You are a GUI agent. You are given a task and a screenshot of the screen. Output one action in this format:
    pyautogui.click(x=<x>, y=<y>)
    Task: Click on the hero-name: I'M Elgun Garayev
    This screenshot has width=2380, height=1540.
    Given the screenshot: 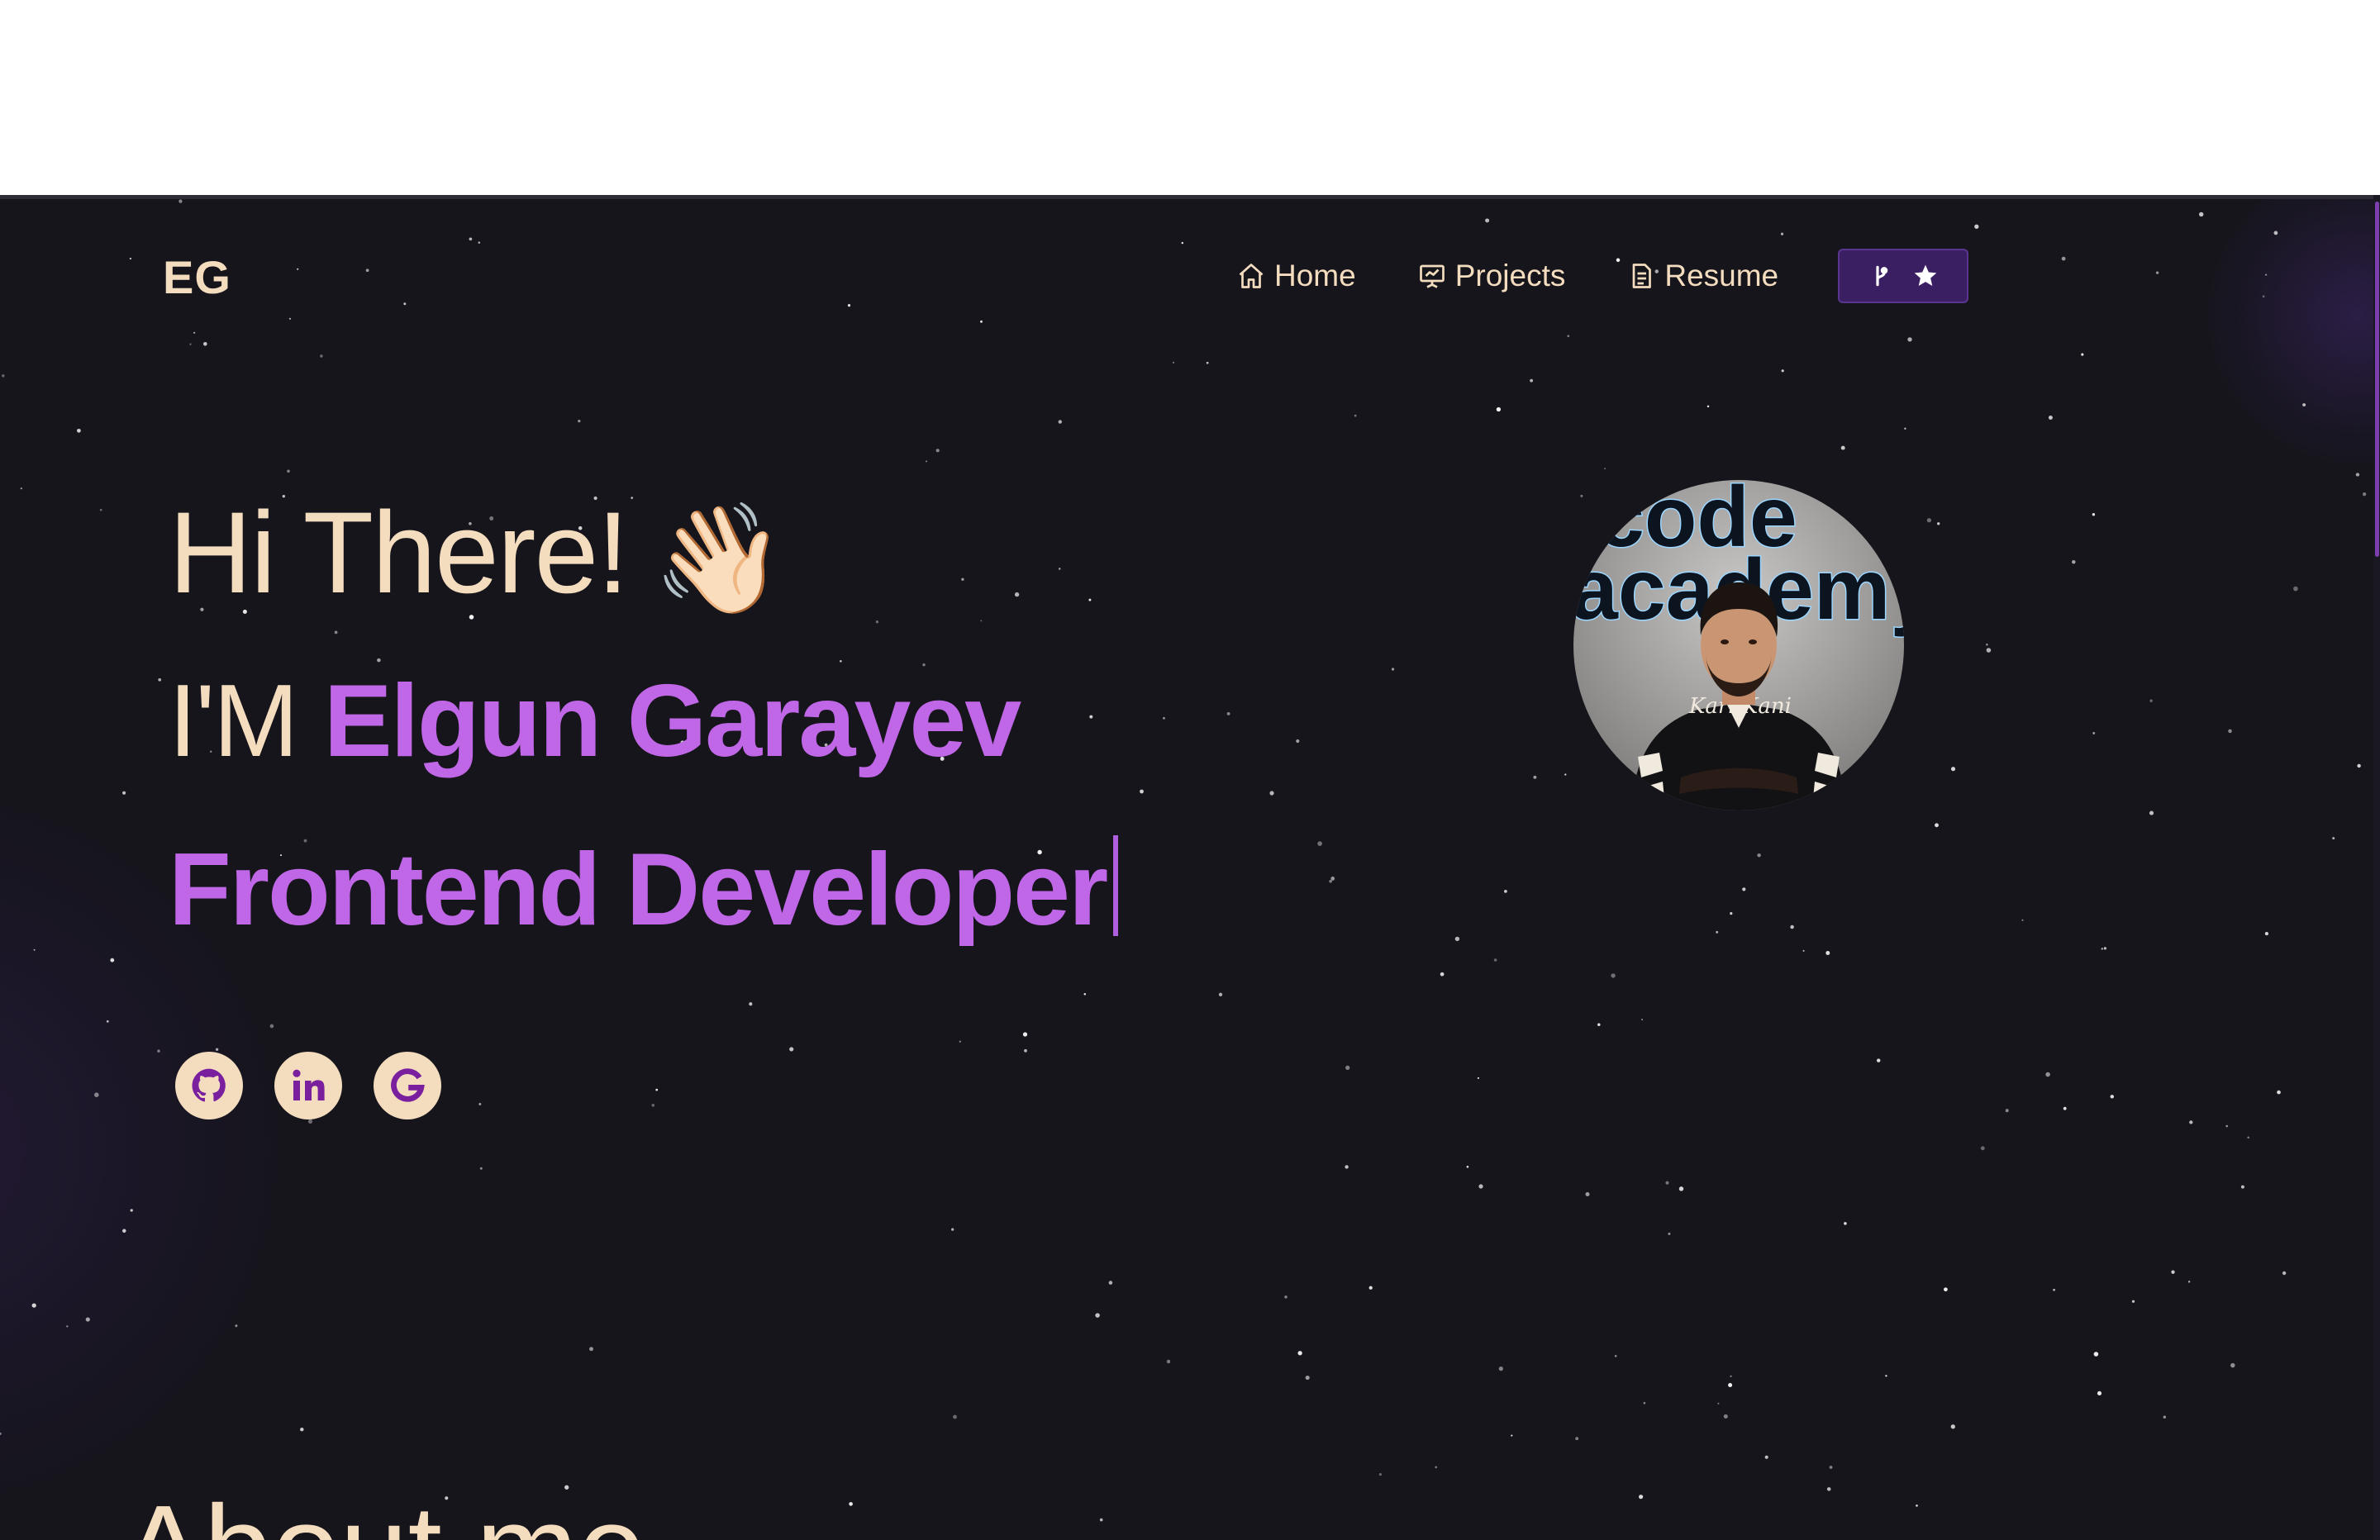 What is the action you would take?
    pyautogui.click(x=595, y=721)
    